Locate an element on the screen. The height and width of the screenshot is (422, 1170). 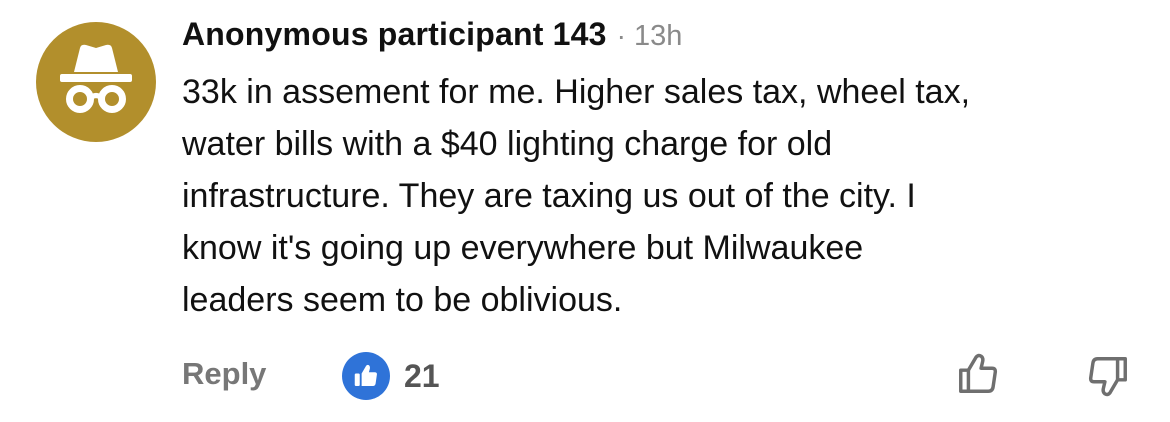
like-summary: 21 is located at coordinates (391, 376).